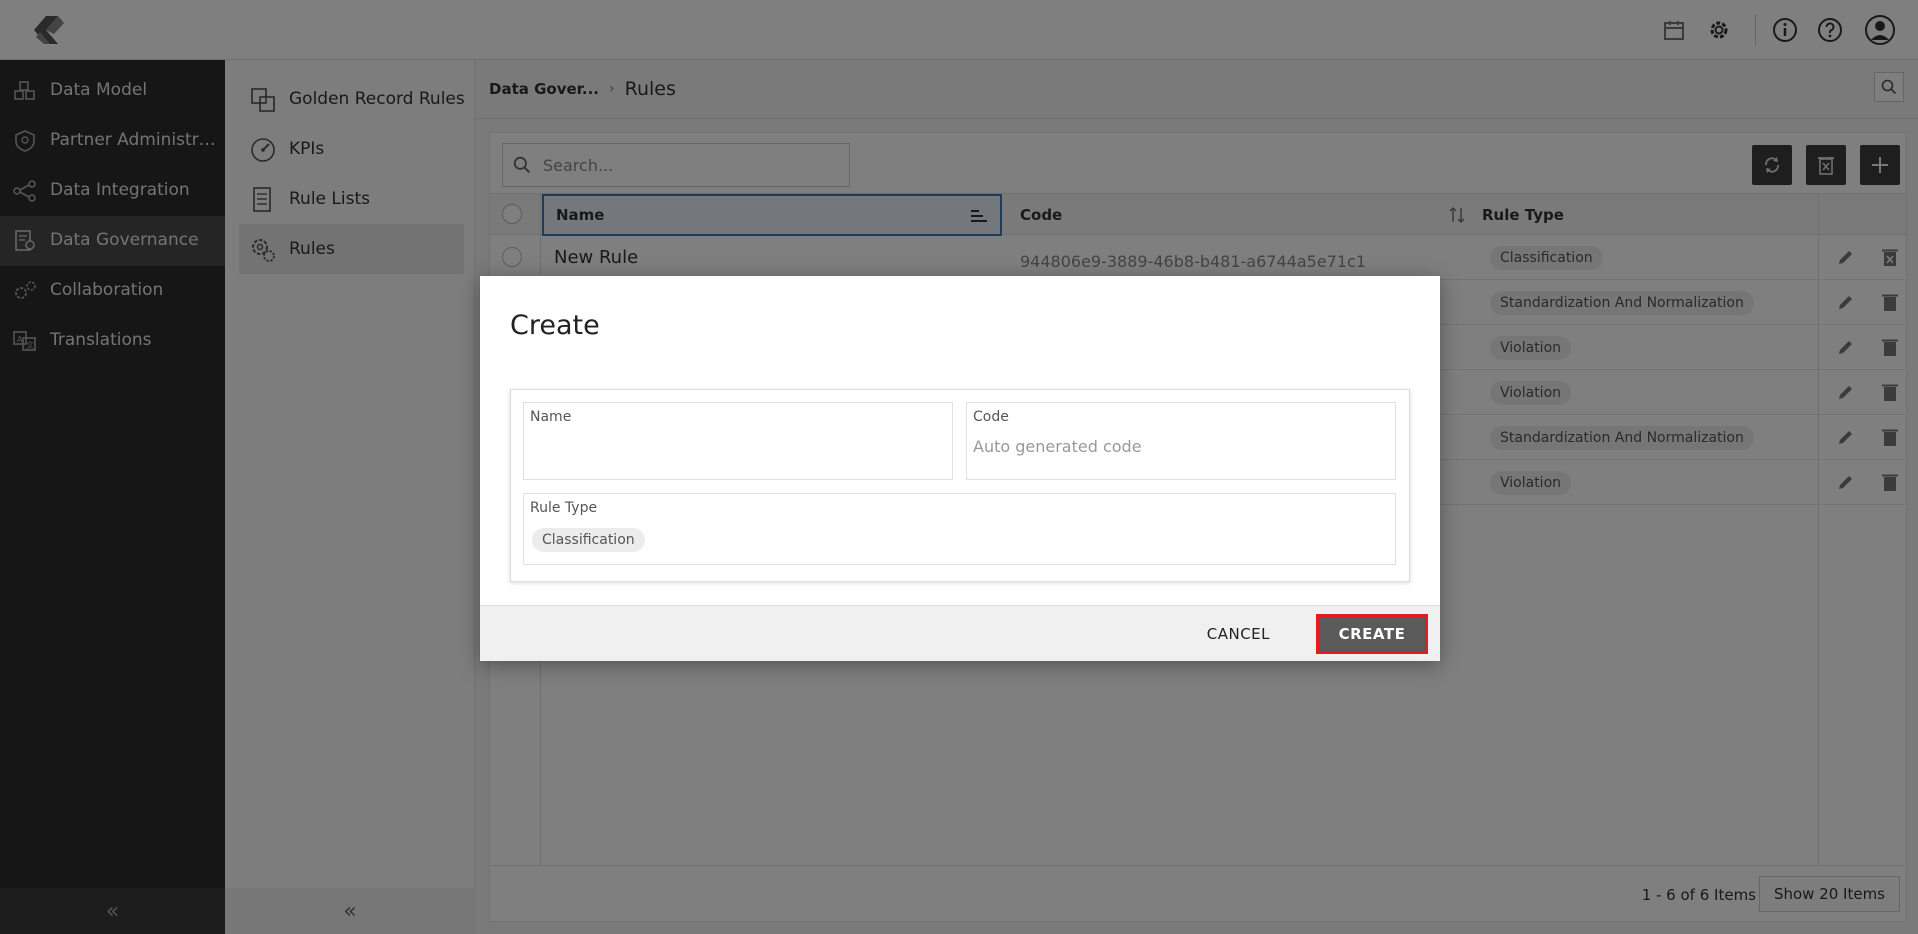 This screenshot has height=934, width=1918. What do you see at coordinates (1057, 446) in the screenshot?
I see `code-field-placeholder: Auto generated code` at bounding box center [1057, 446].